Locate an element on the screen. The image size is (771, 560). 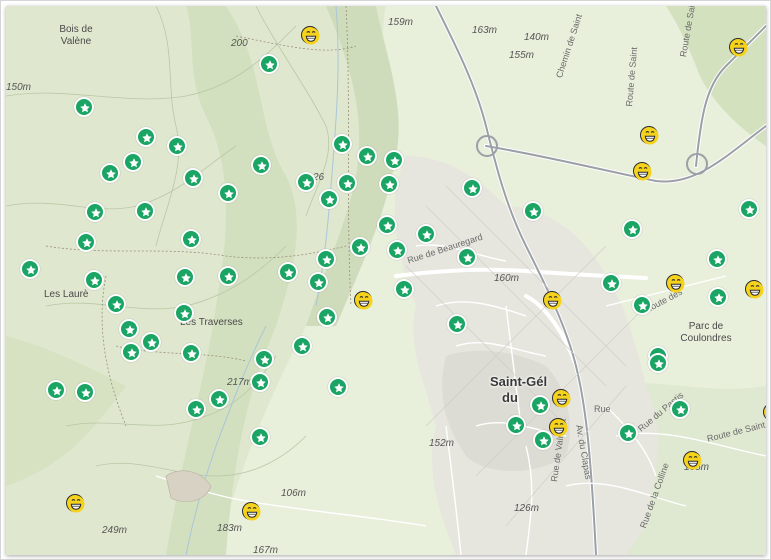
elevation-label: 217m is located at coordinates (240, 382).